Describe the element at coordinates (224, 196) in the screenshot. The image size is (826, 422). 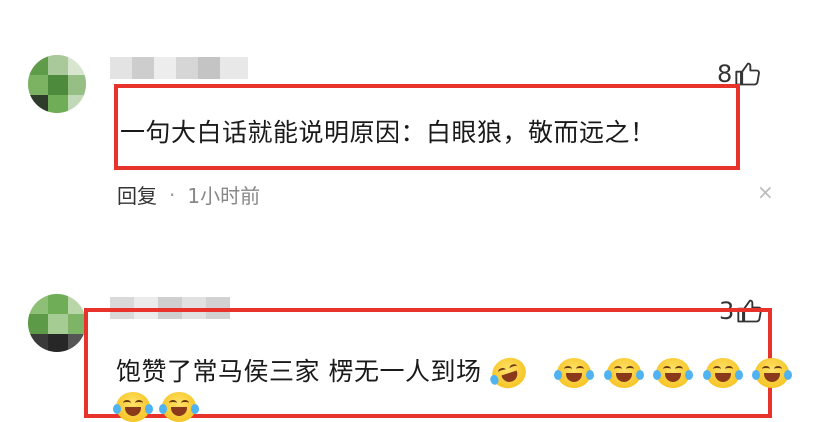
I see `timestamp: 1小时前` at that location.